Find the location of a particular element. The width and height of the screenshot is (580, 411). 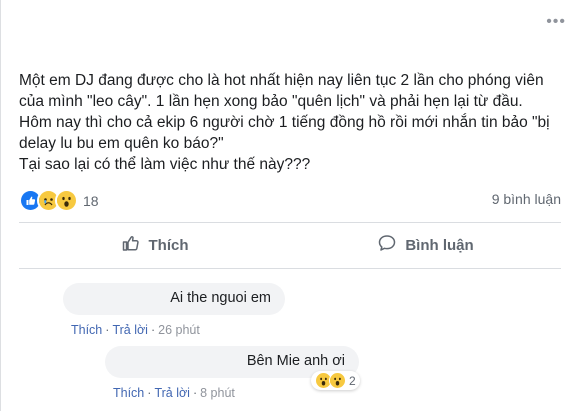

comment-count-link: 9 bình luận is located at coordinates (526, 199).